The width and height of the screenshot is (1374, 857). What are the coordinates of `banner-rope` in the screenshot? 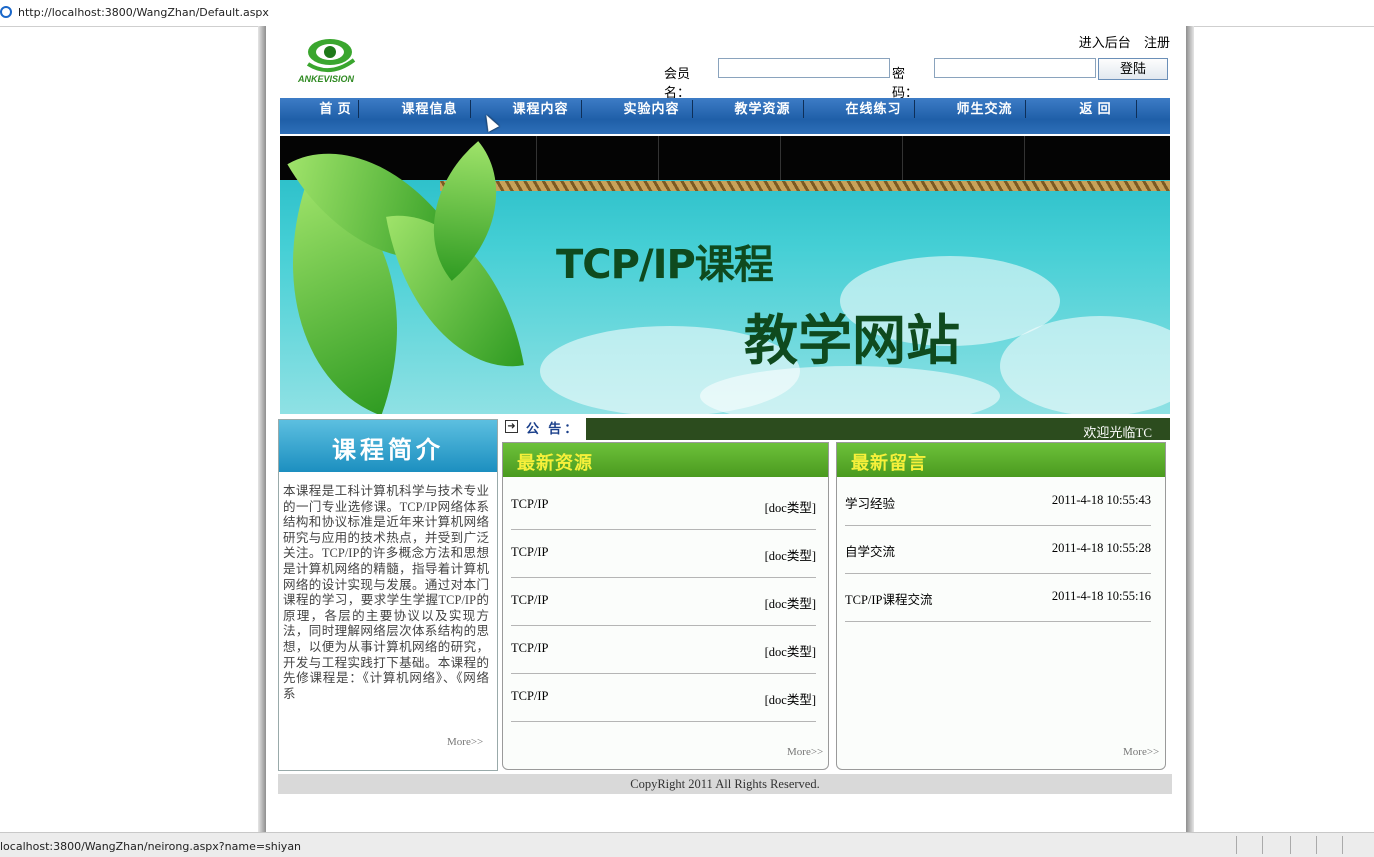 It's located at (805, 186).